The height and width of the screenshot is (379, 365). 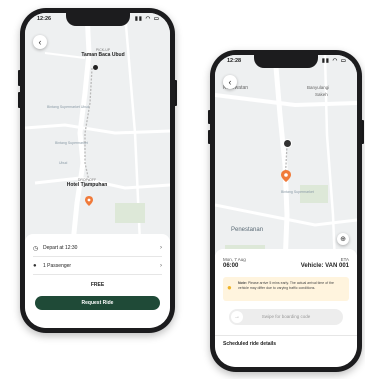 What do you see at coordinates (97, 266) in the screenshot?
I see `passenger-row: ● 1 Passenger ›` at bounding box center [97, 266].